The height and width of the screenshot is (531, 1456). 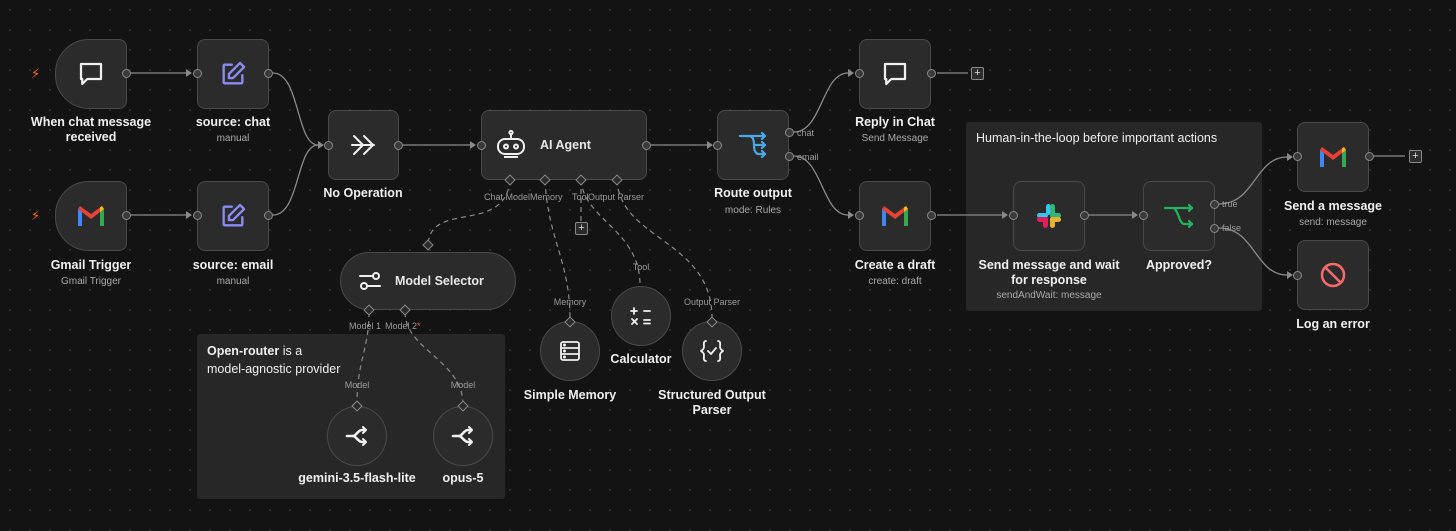 I want to click on port-label: Memory, so click(x=570, y=302).